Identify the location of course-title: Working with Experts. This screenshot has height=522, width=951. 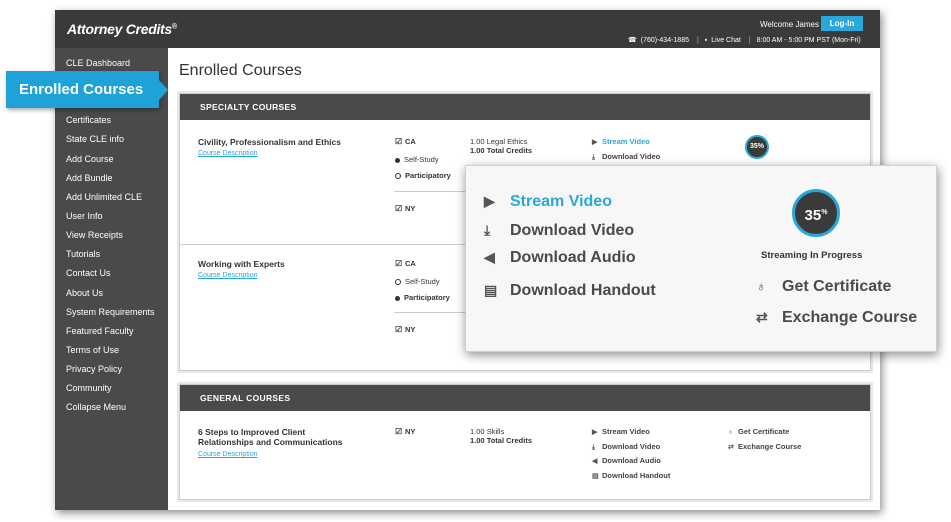
(241, 264).